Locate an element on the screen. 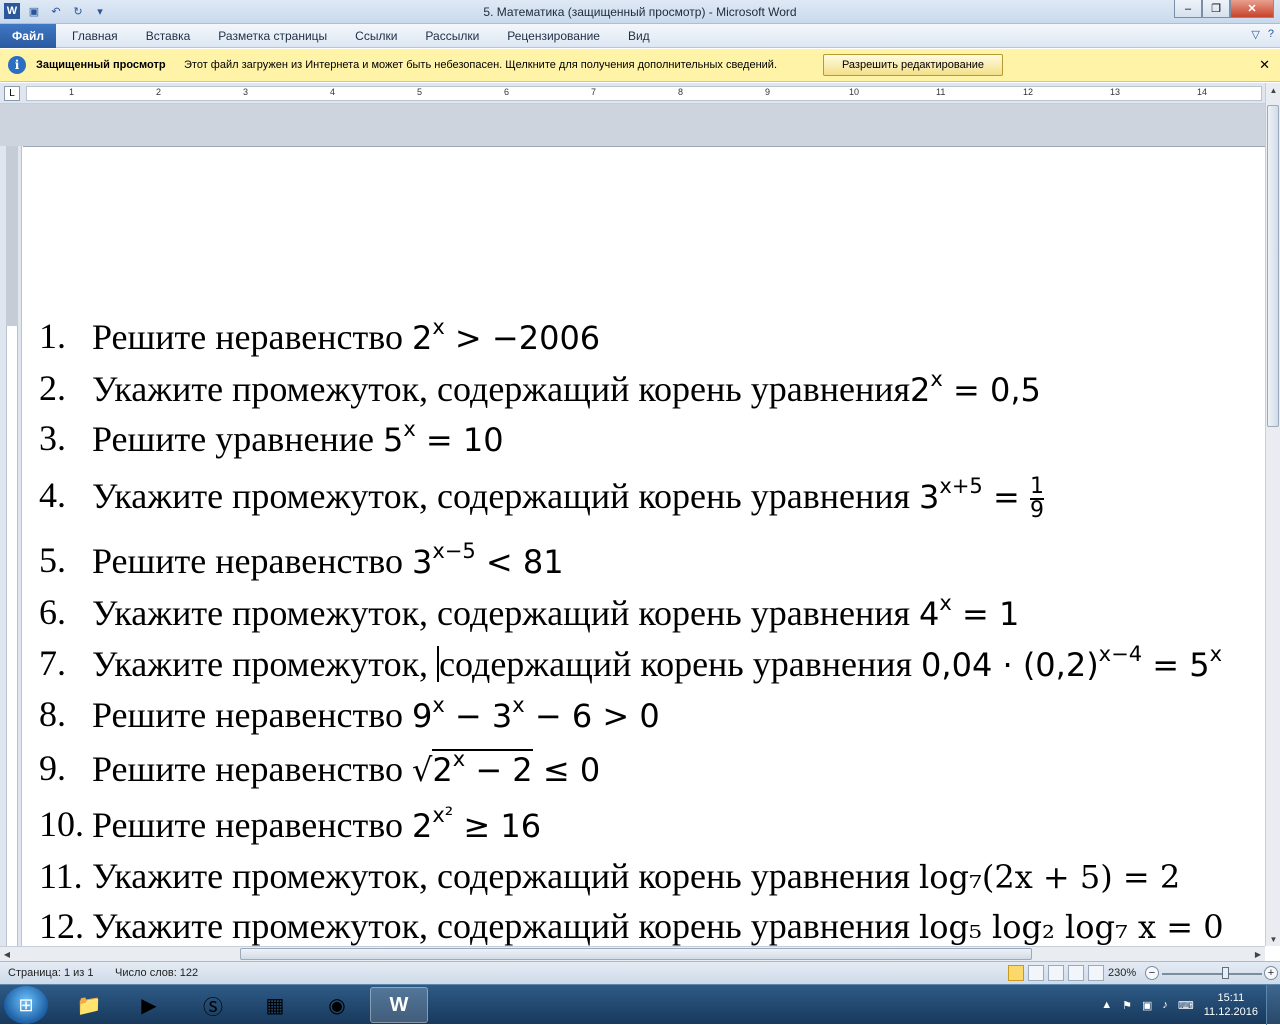 The width and height of the screenshot is (1280, 1025). print-layout-view-icon is located at coordinates (1016, 973).